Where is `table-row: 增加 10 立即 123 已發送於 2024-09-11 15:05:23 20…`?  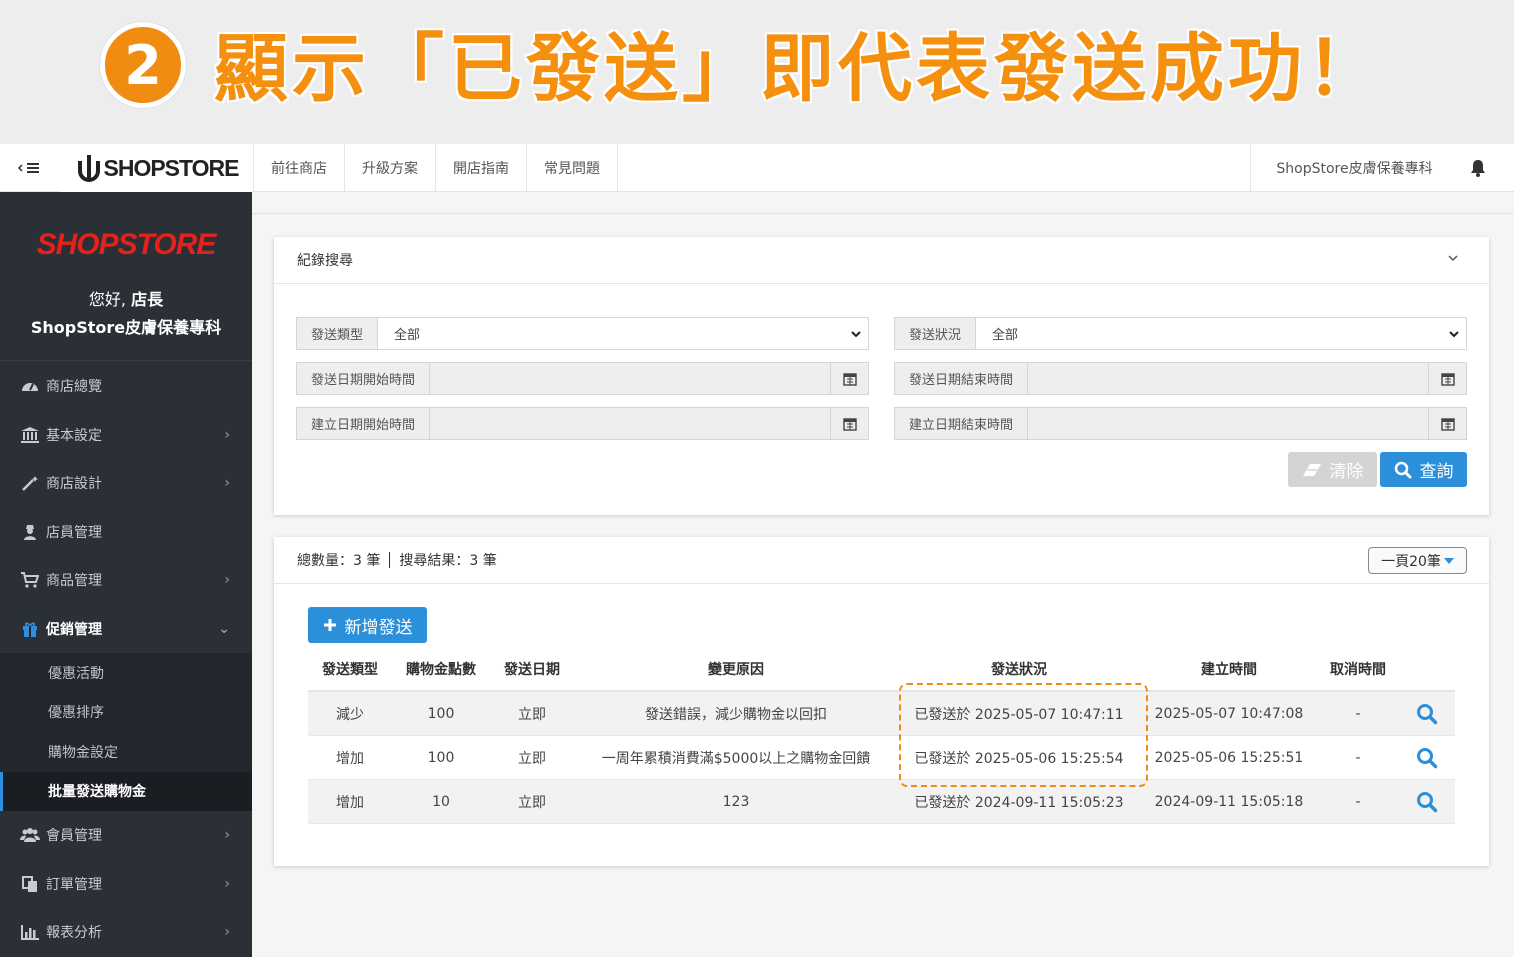 table-row: 增加 10 立即 123 已發送於 2024-09-11 15:05:23 20… is located at coordinates (881, 802).